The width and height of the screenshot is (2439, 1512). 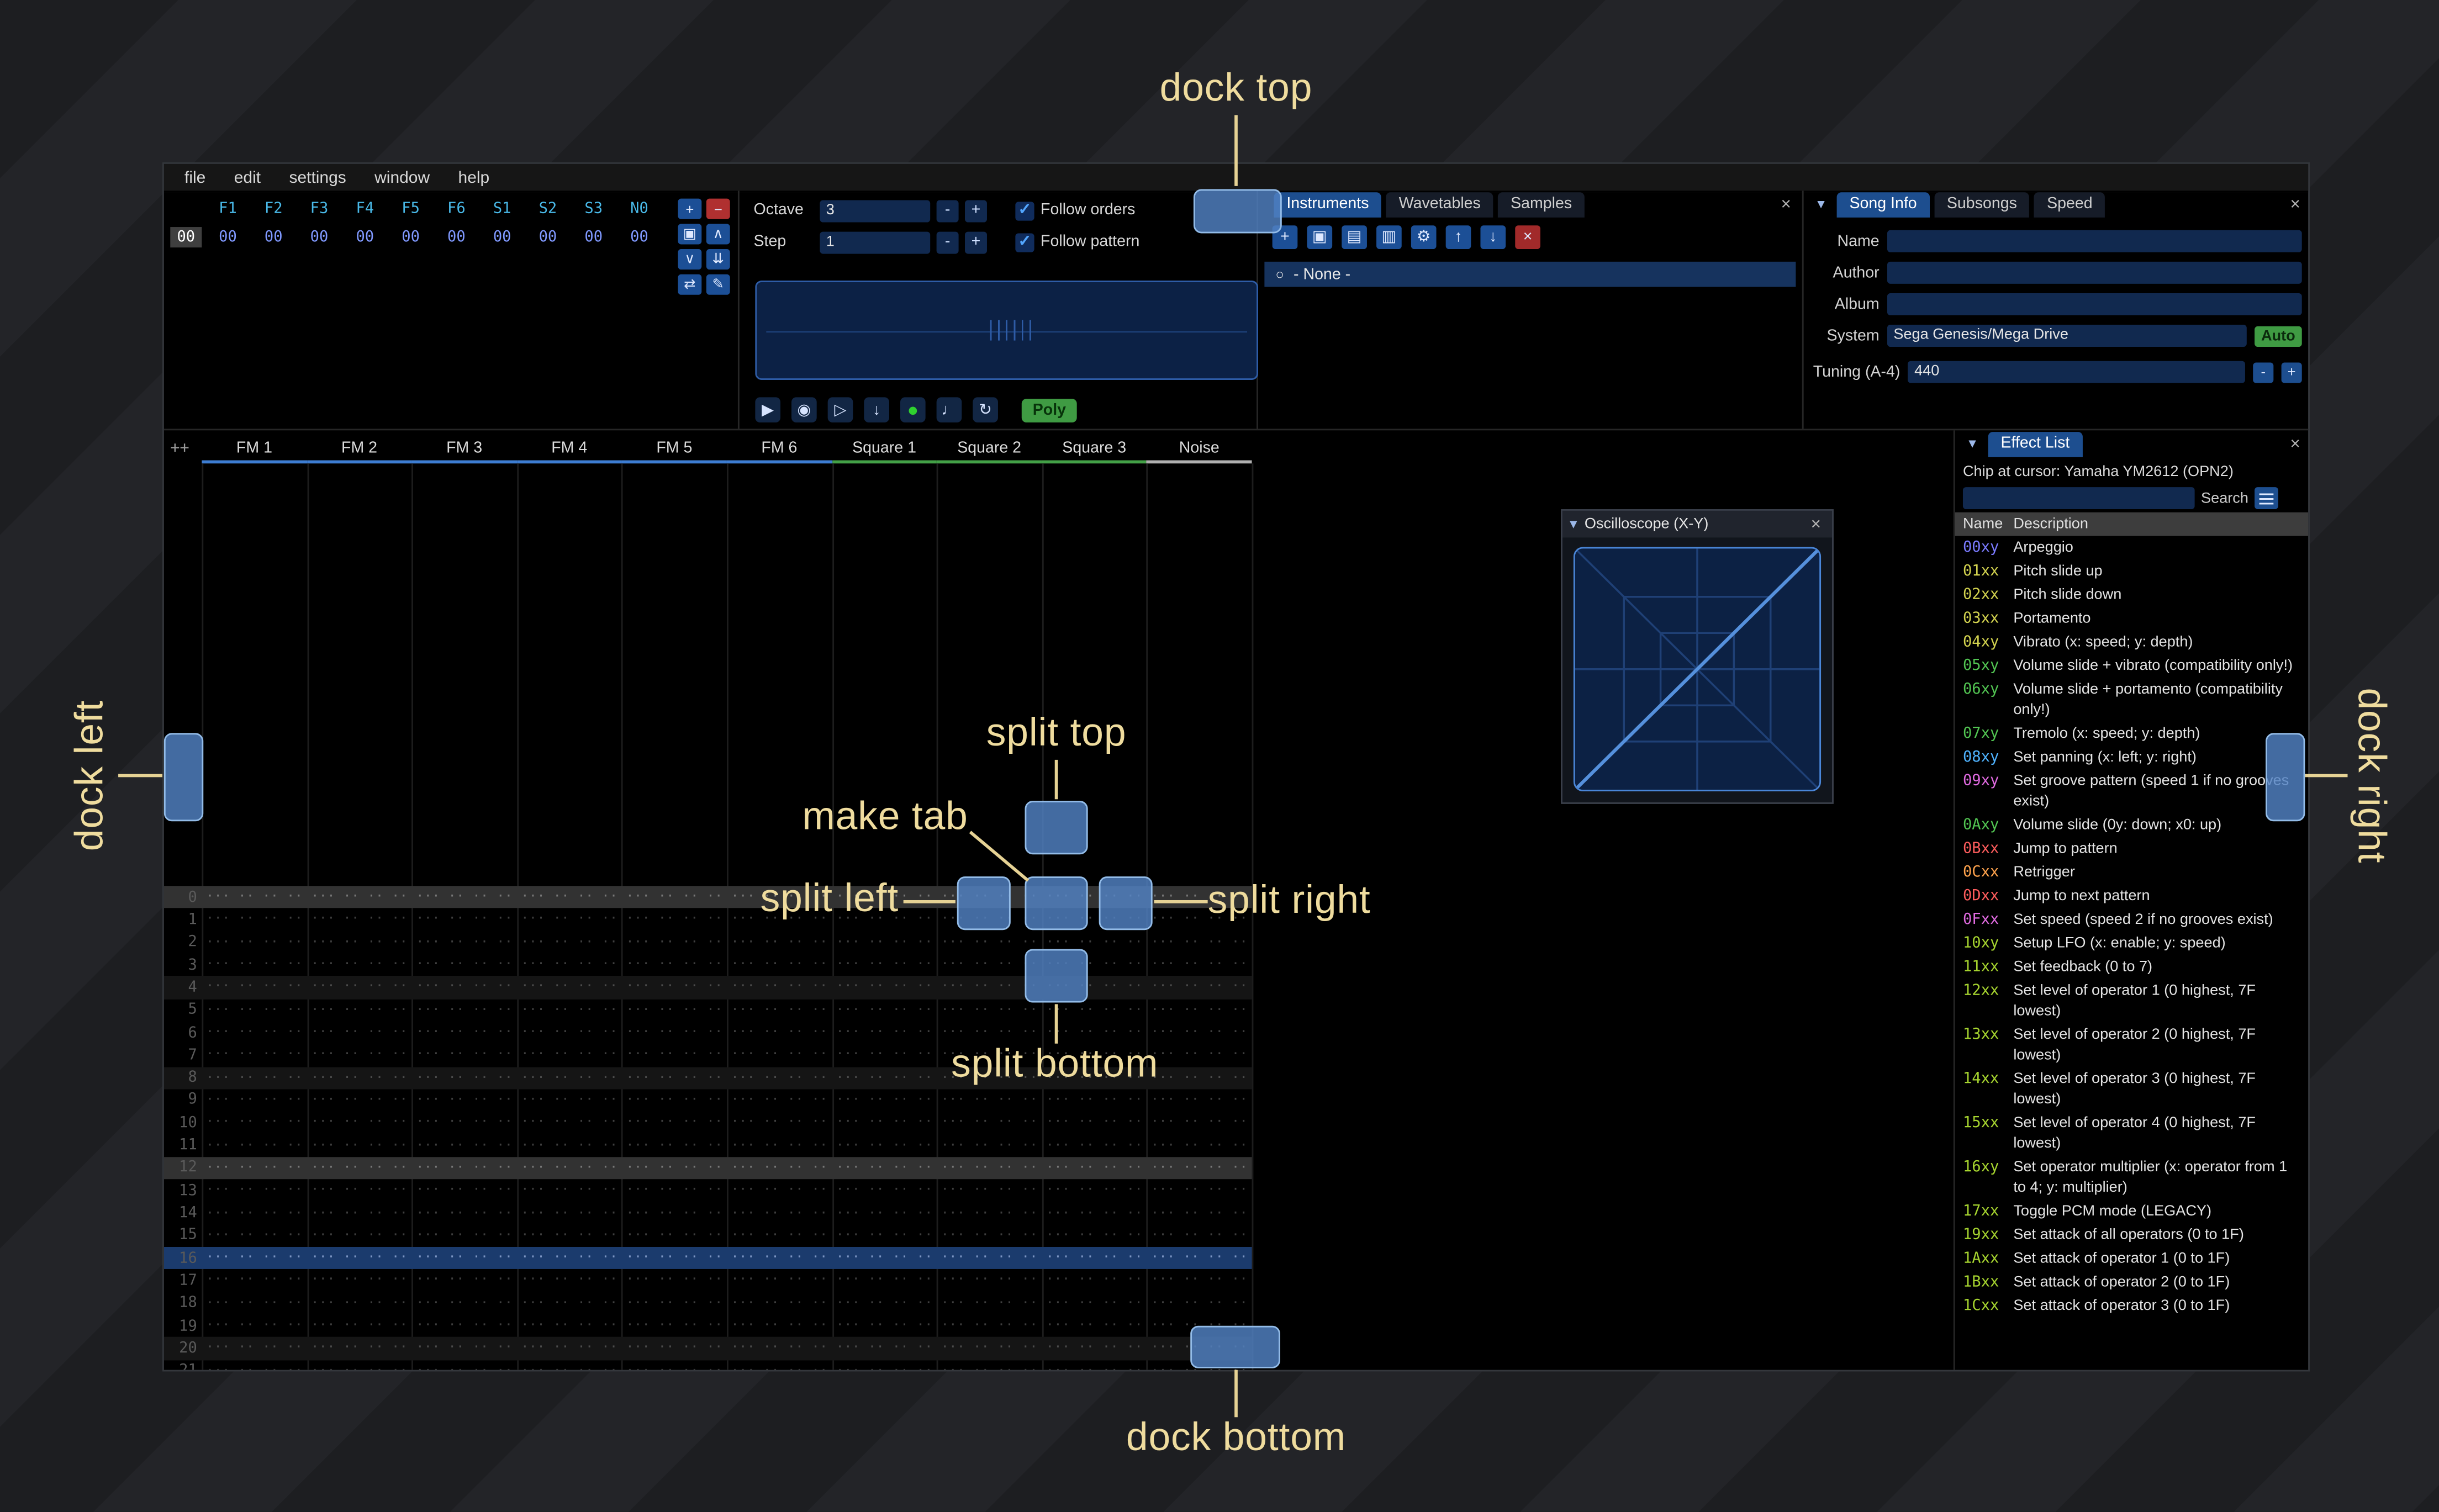 What do you see at coordinates (947, 242) in the screenshot?
I see `step-decrease-button: -` at bounding box center [947, 242].